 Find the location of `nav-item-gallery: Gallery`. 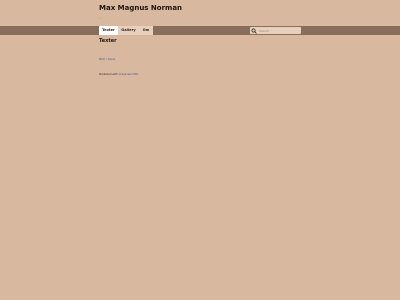

nav-item-gallery: Gallery is located at coordinates (128, 30).